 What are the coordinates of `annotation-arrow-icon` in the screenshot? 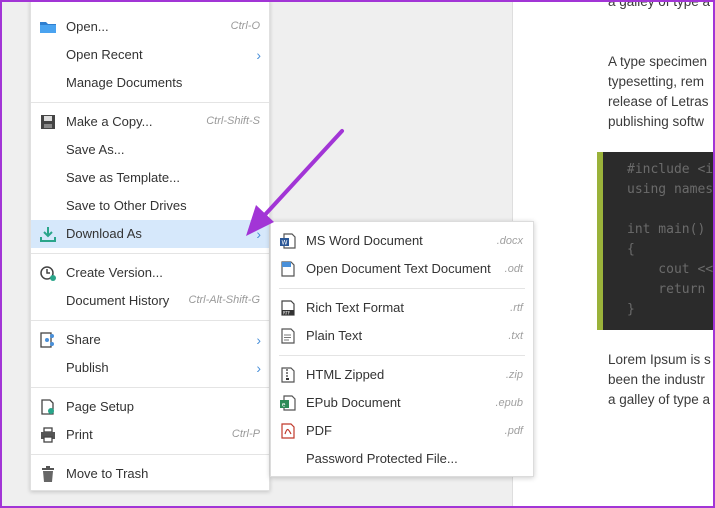 It's located at (295, 182).